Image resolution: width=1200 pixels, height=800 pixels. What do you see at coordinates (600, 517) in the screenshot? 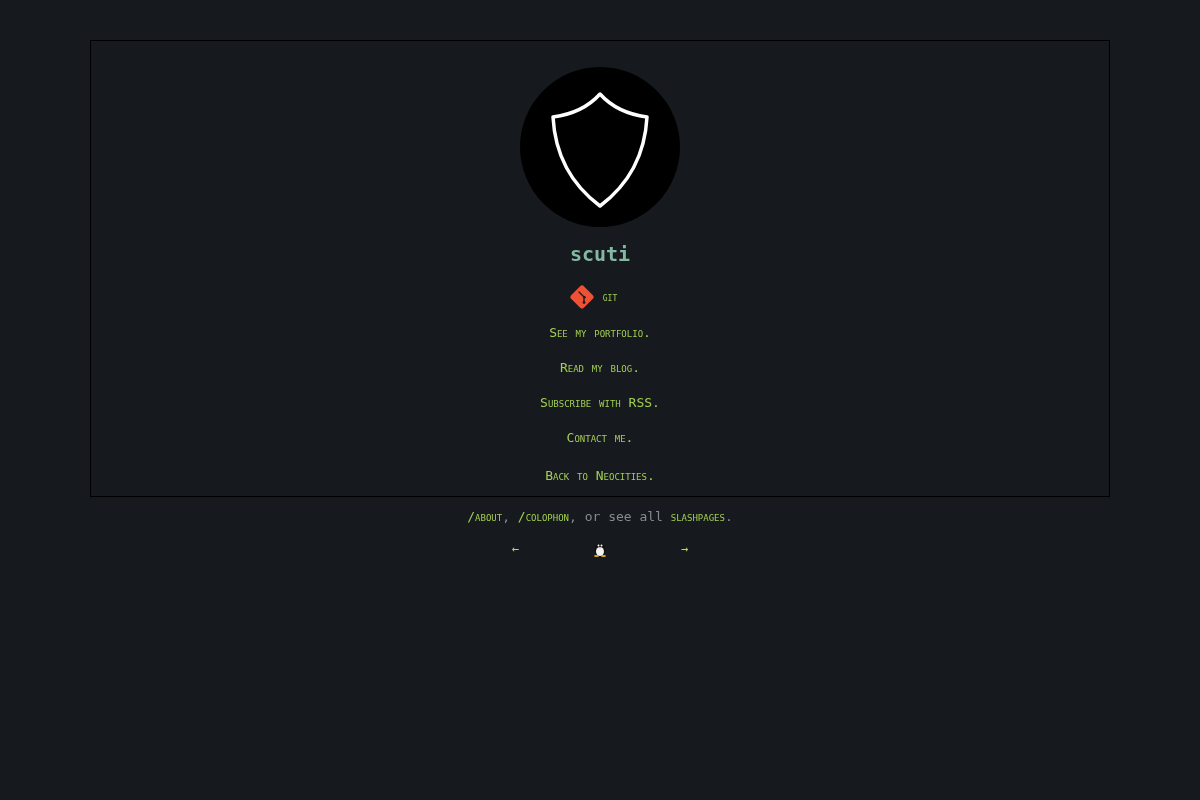
I see `slashpages-sentence: /about, /colophon, or see all slashpages.` at bounding box center [600, 517].